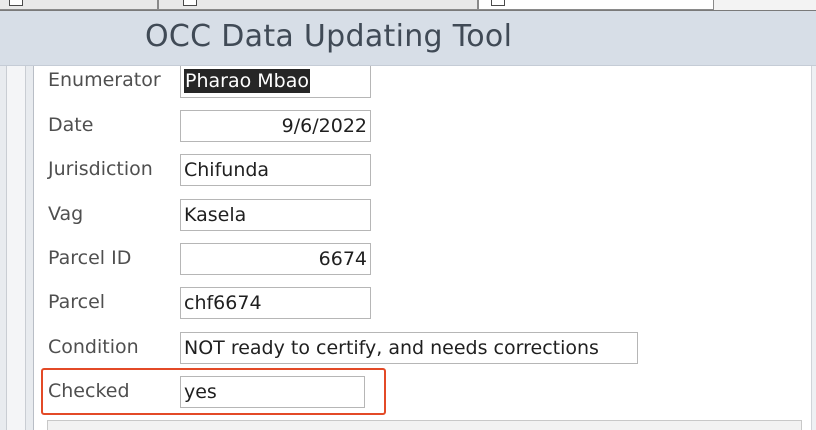 The image size is (816, 430). I want to click on form-header: OCC Data Updating Tool, so click(408, 38).